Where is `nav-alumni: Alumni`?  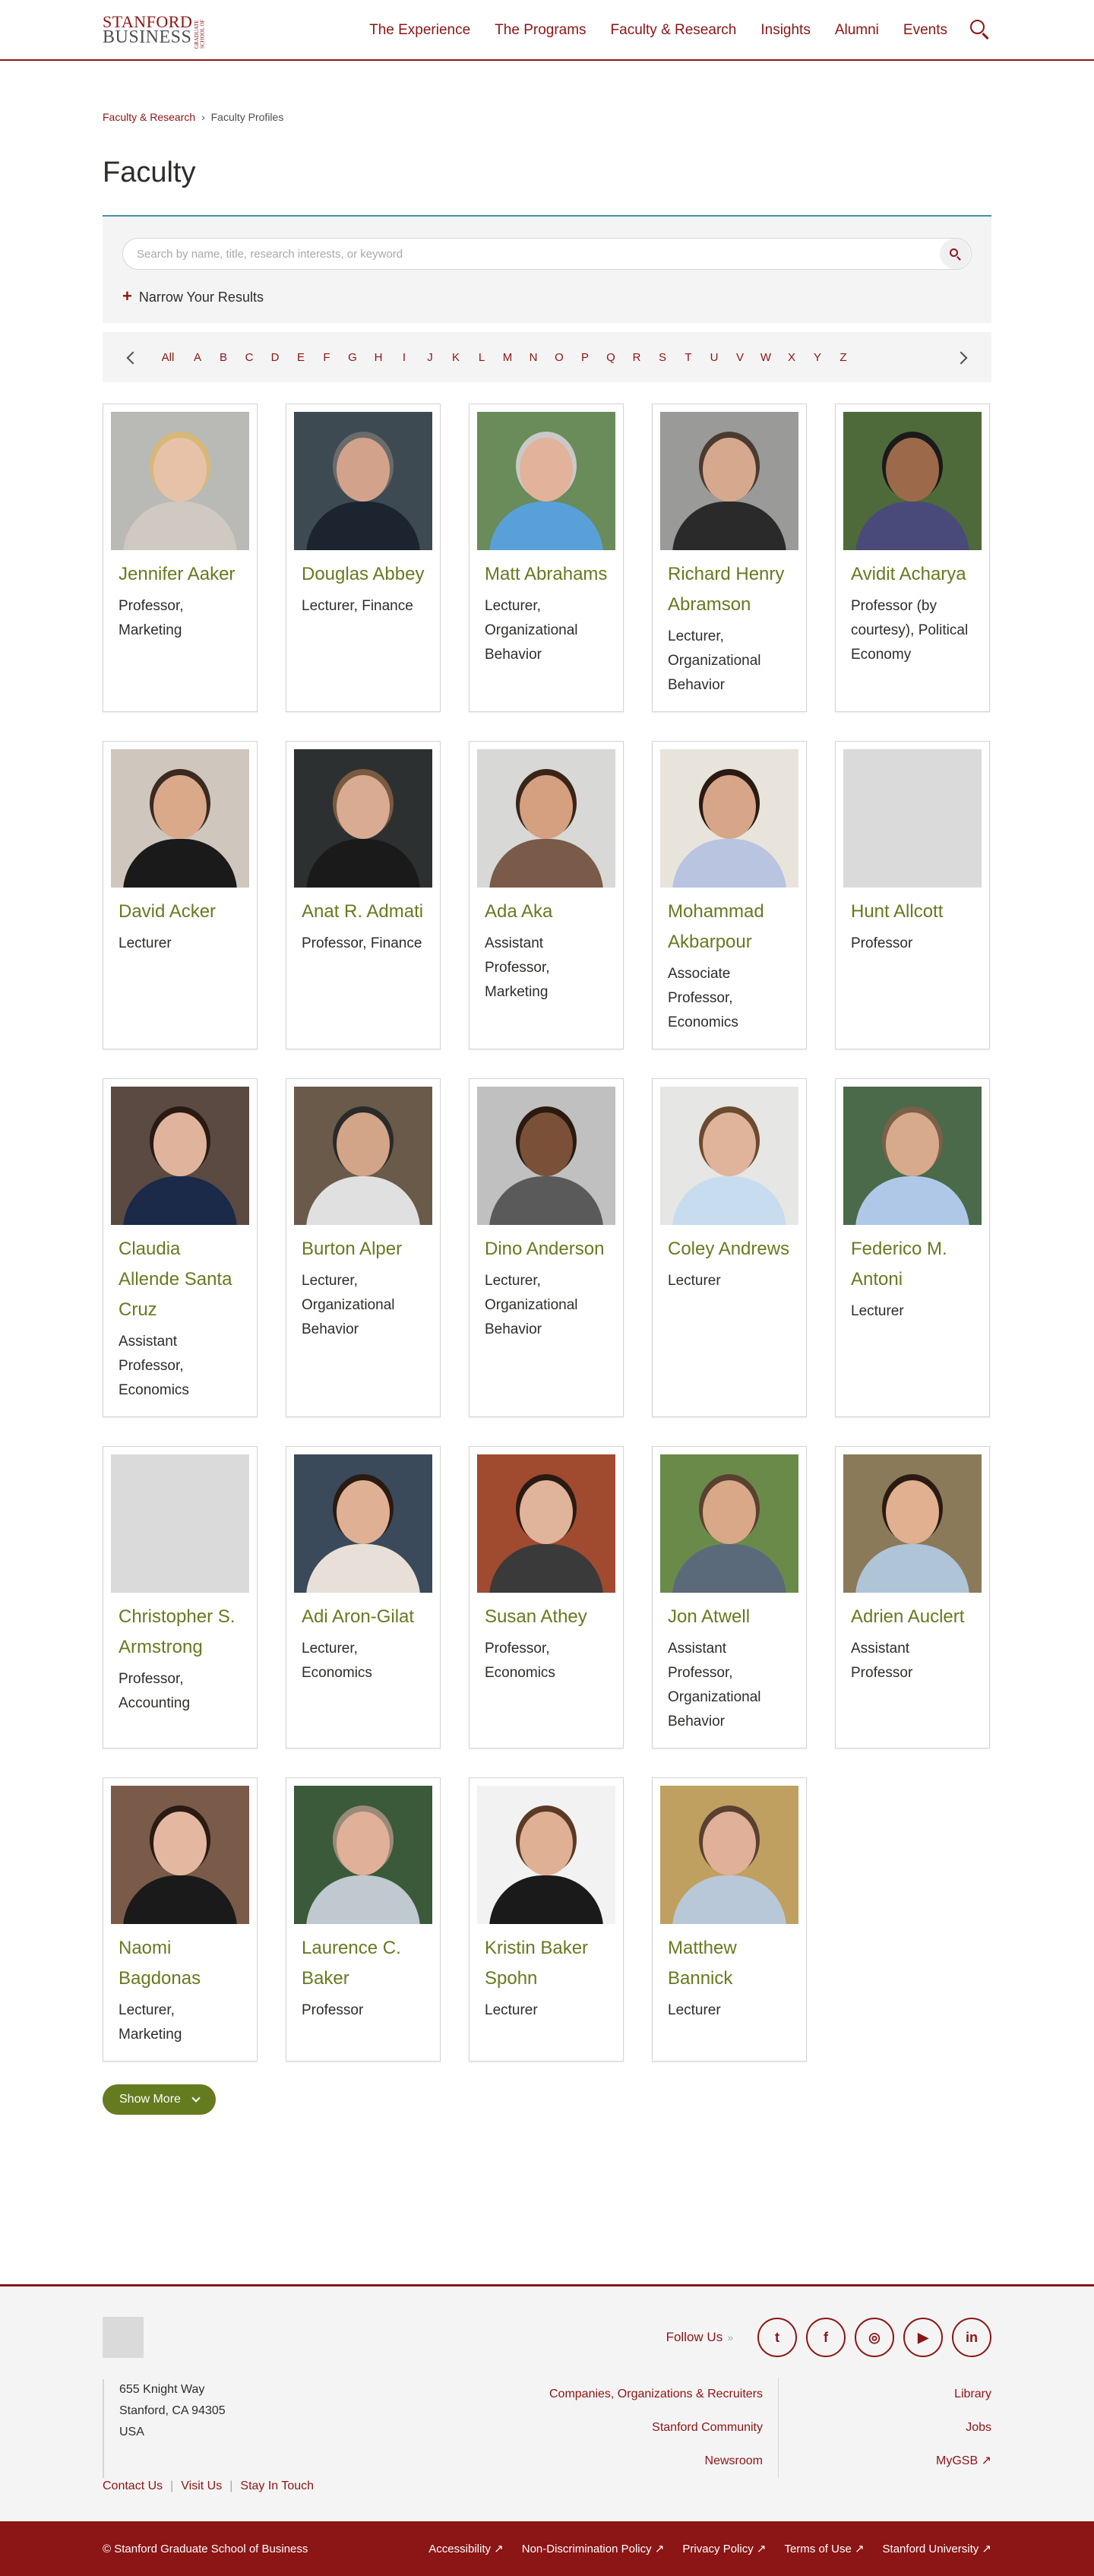
nav-alumni: Alumni is located at coordinates (857, 30).